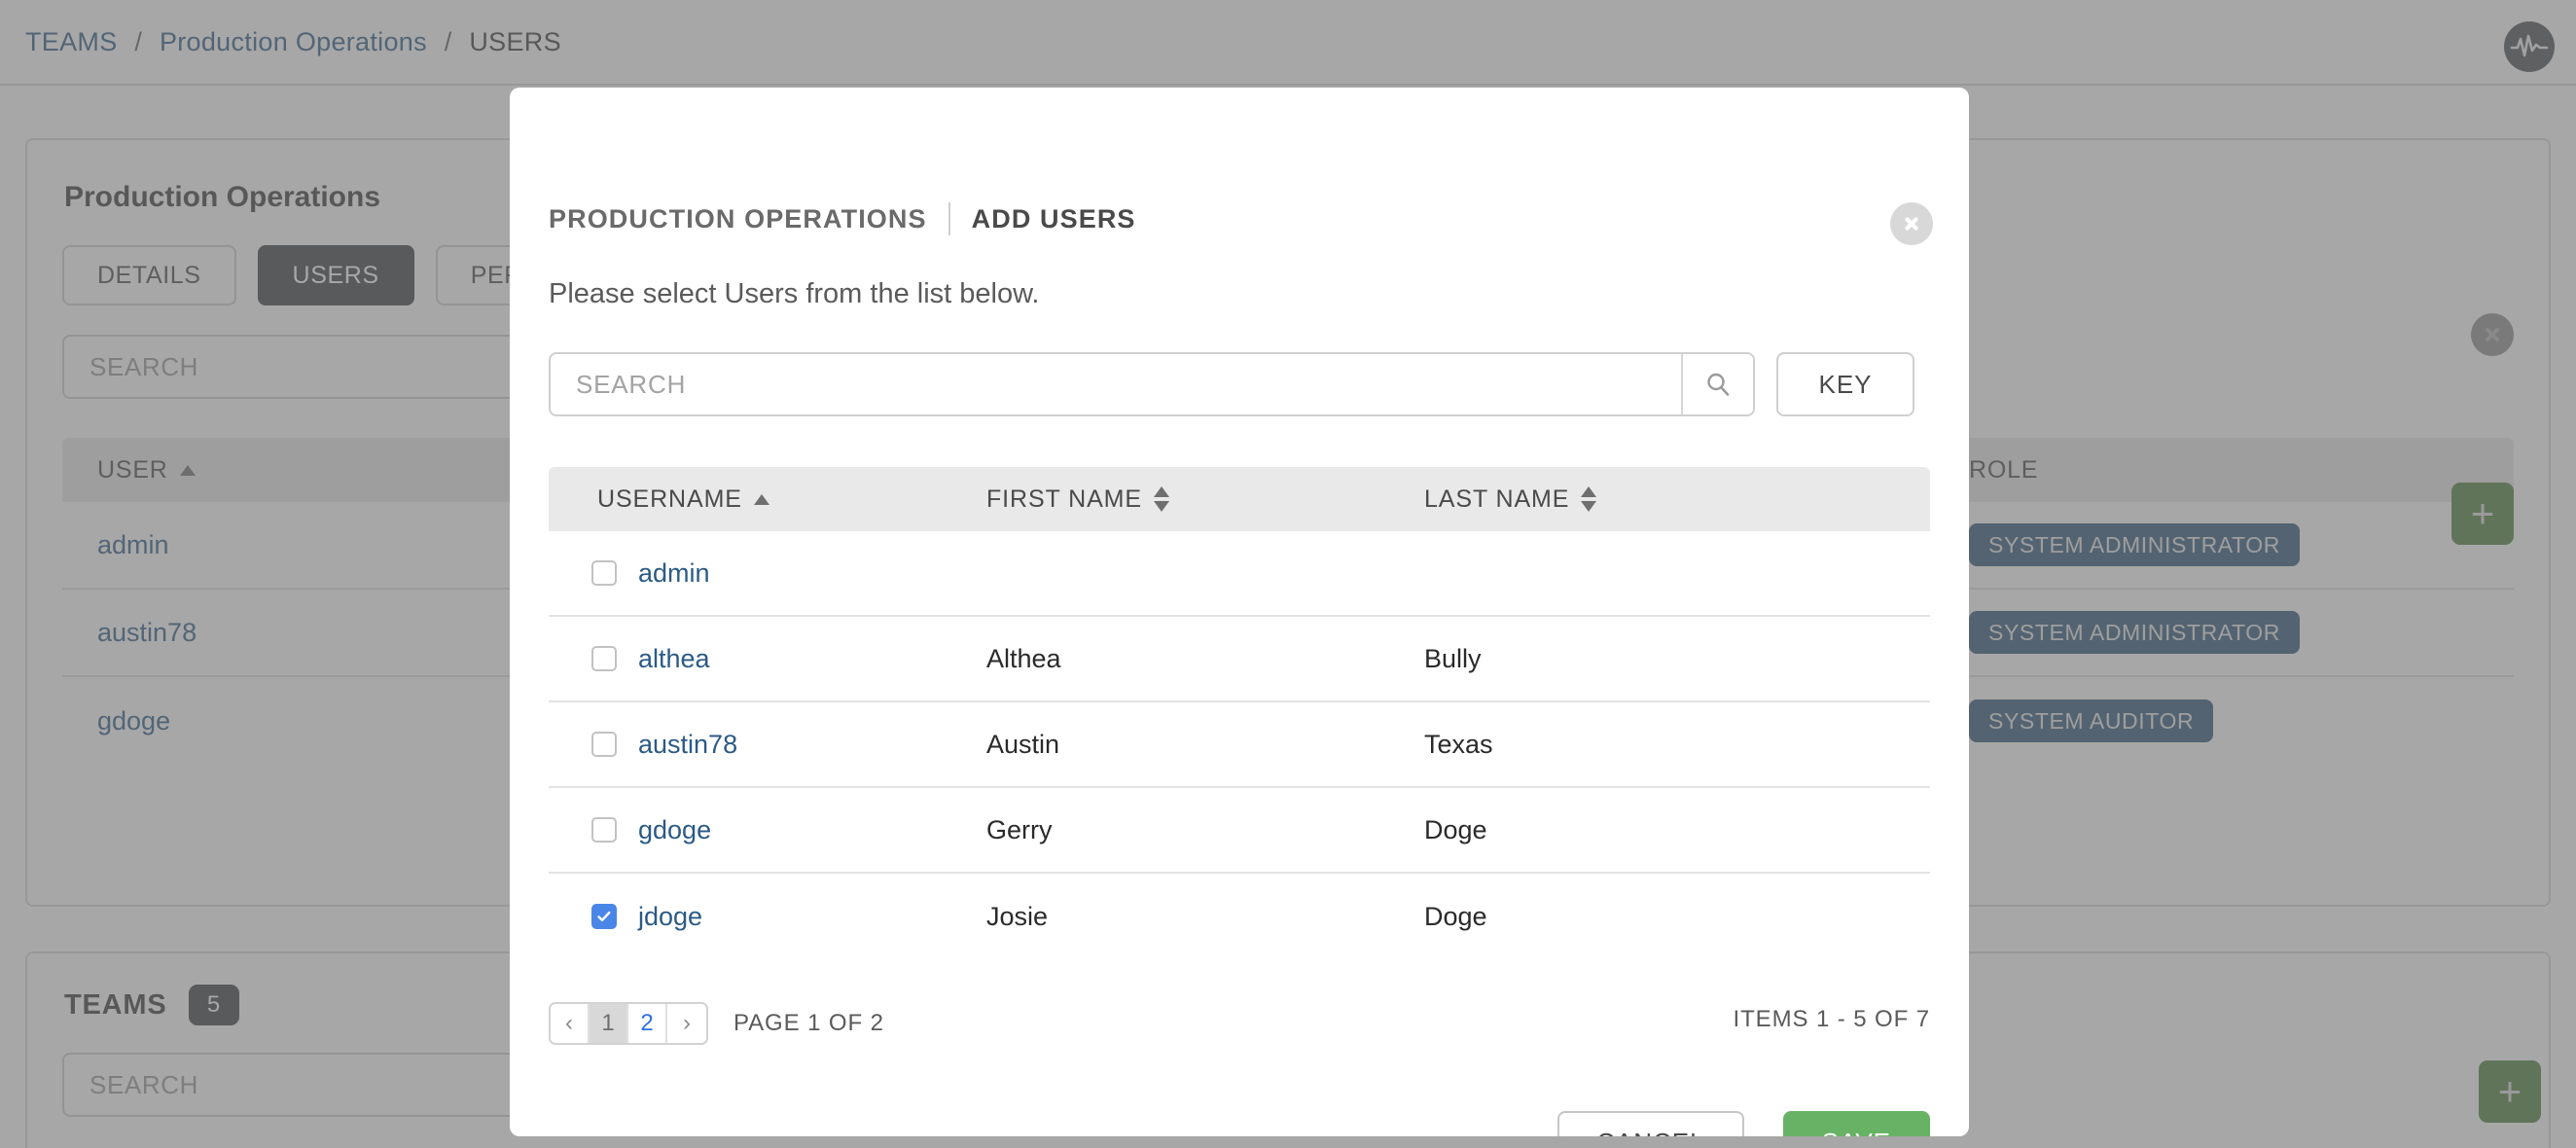 This screenshot has height=1148, width=2576. Describe the element at coordinates (1239, 574) in the screenshot. I see `table-row: admin` at that location.